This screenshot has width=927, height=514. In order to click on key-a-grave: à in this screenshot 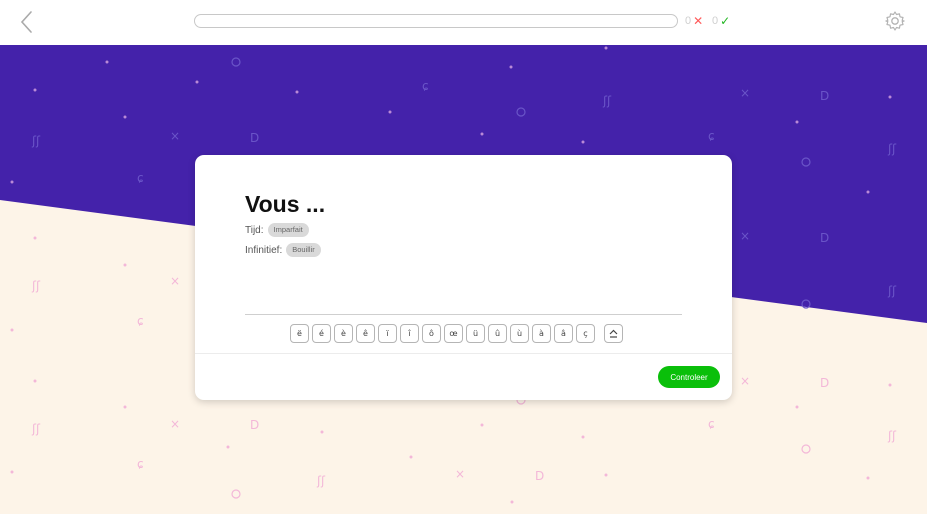, I will do `click(541, 333)`.